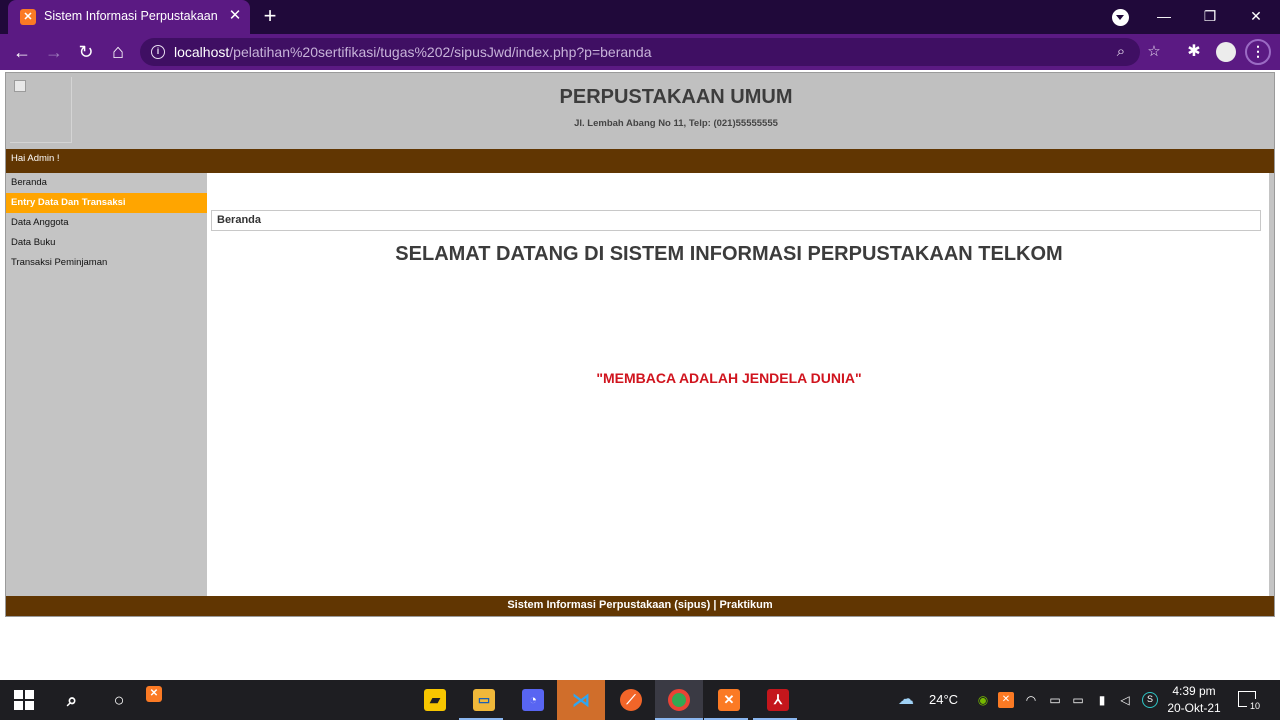  What do you see at coordinates (106, 243) in the screenshot?
I see `sidebar-item-data-buku: Data Buku` at bounding box center [106, 243].